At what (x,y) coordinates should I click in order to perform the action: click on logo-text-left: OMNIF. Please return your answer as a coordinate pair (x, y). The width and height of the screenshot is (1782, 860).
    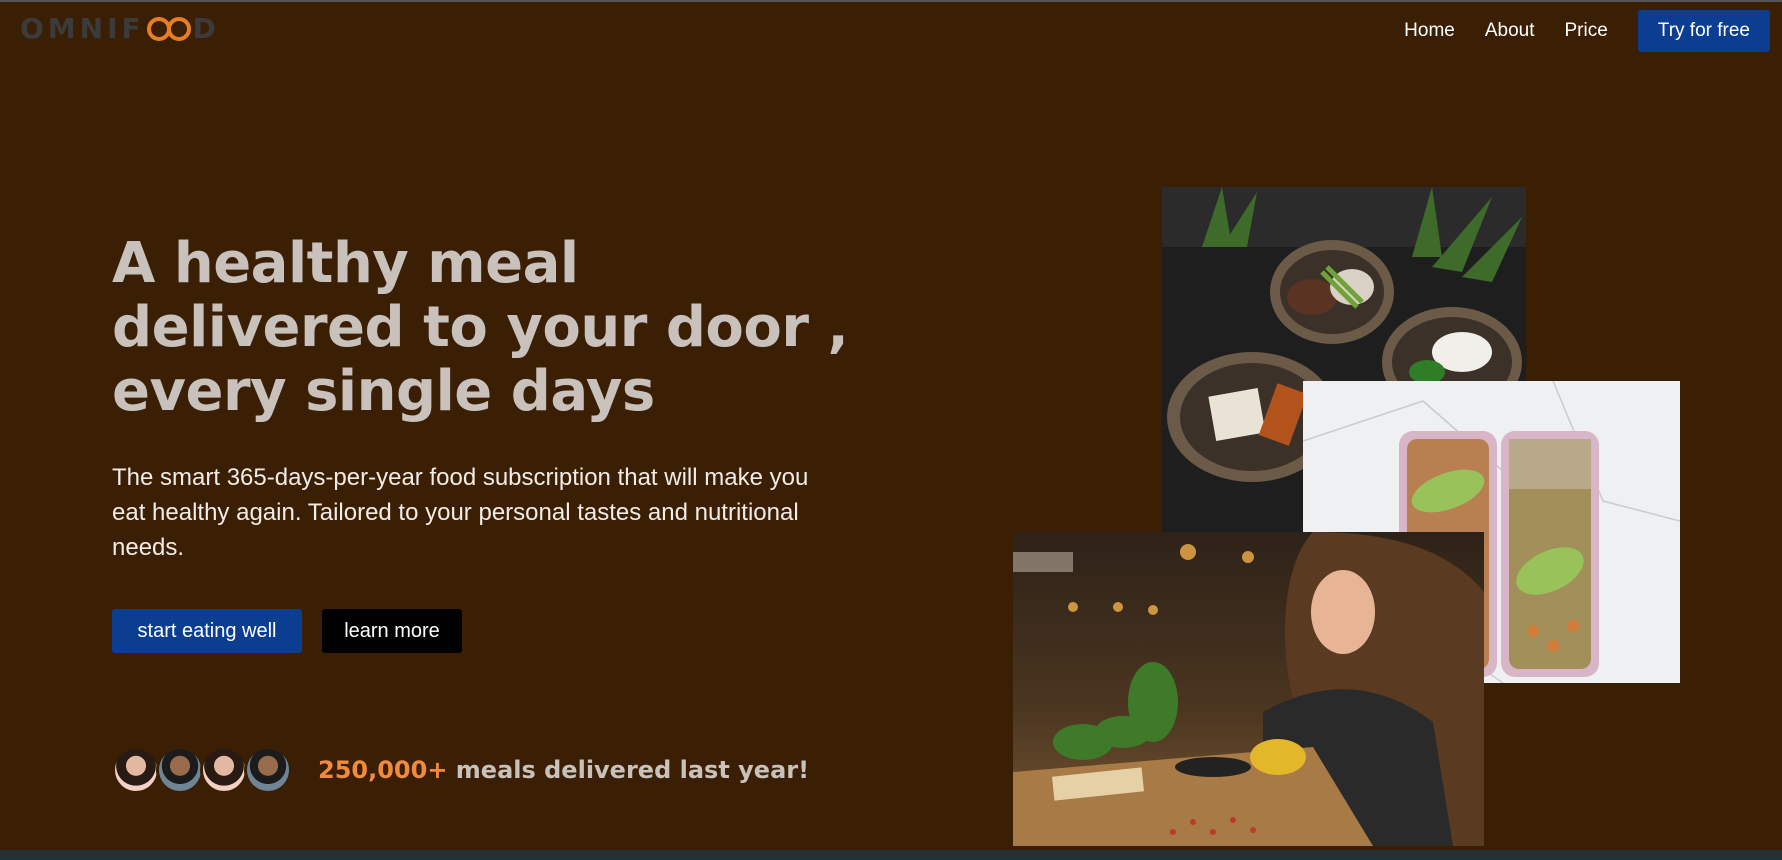
    Looking at the image, I should click on (82, 28).